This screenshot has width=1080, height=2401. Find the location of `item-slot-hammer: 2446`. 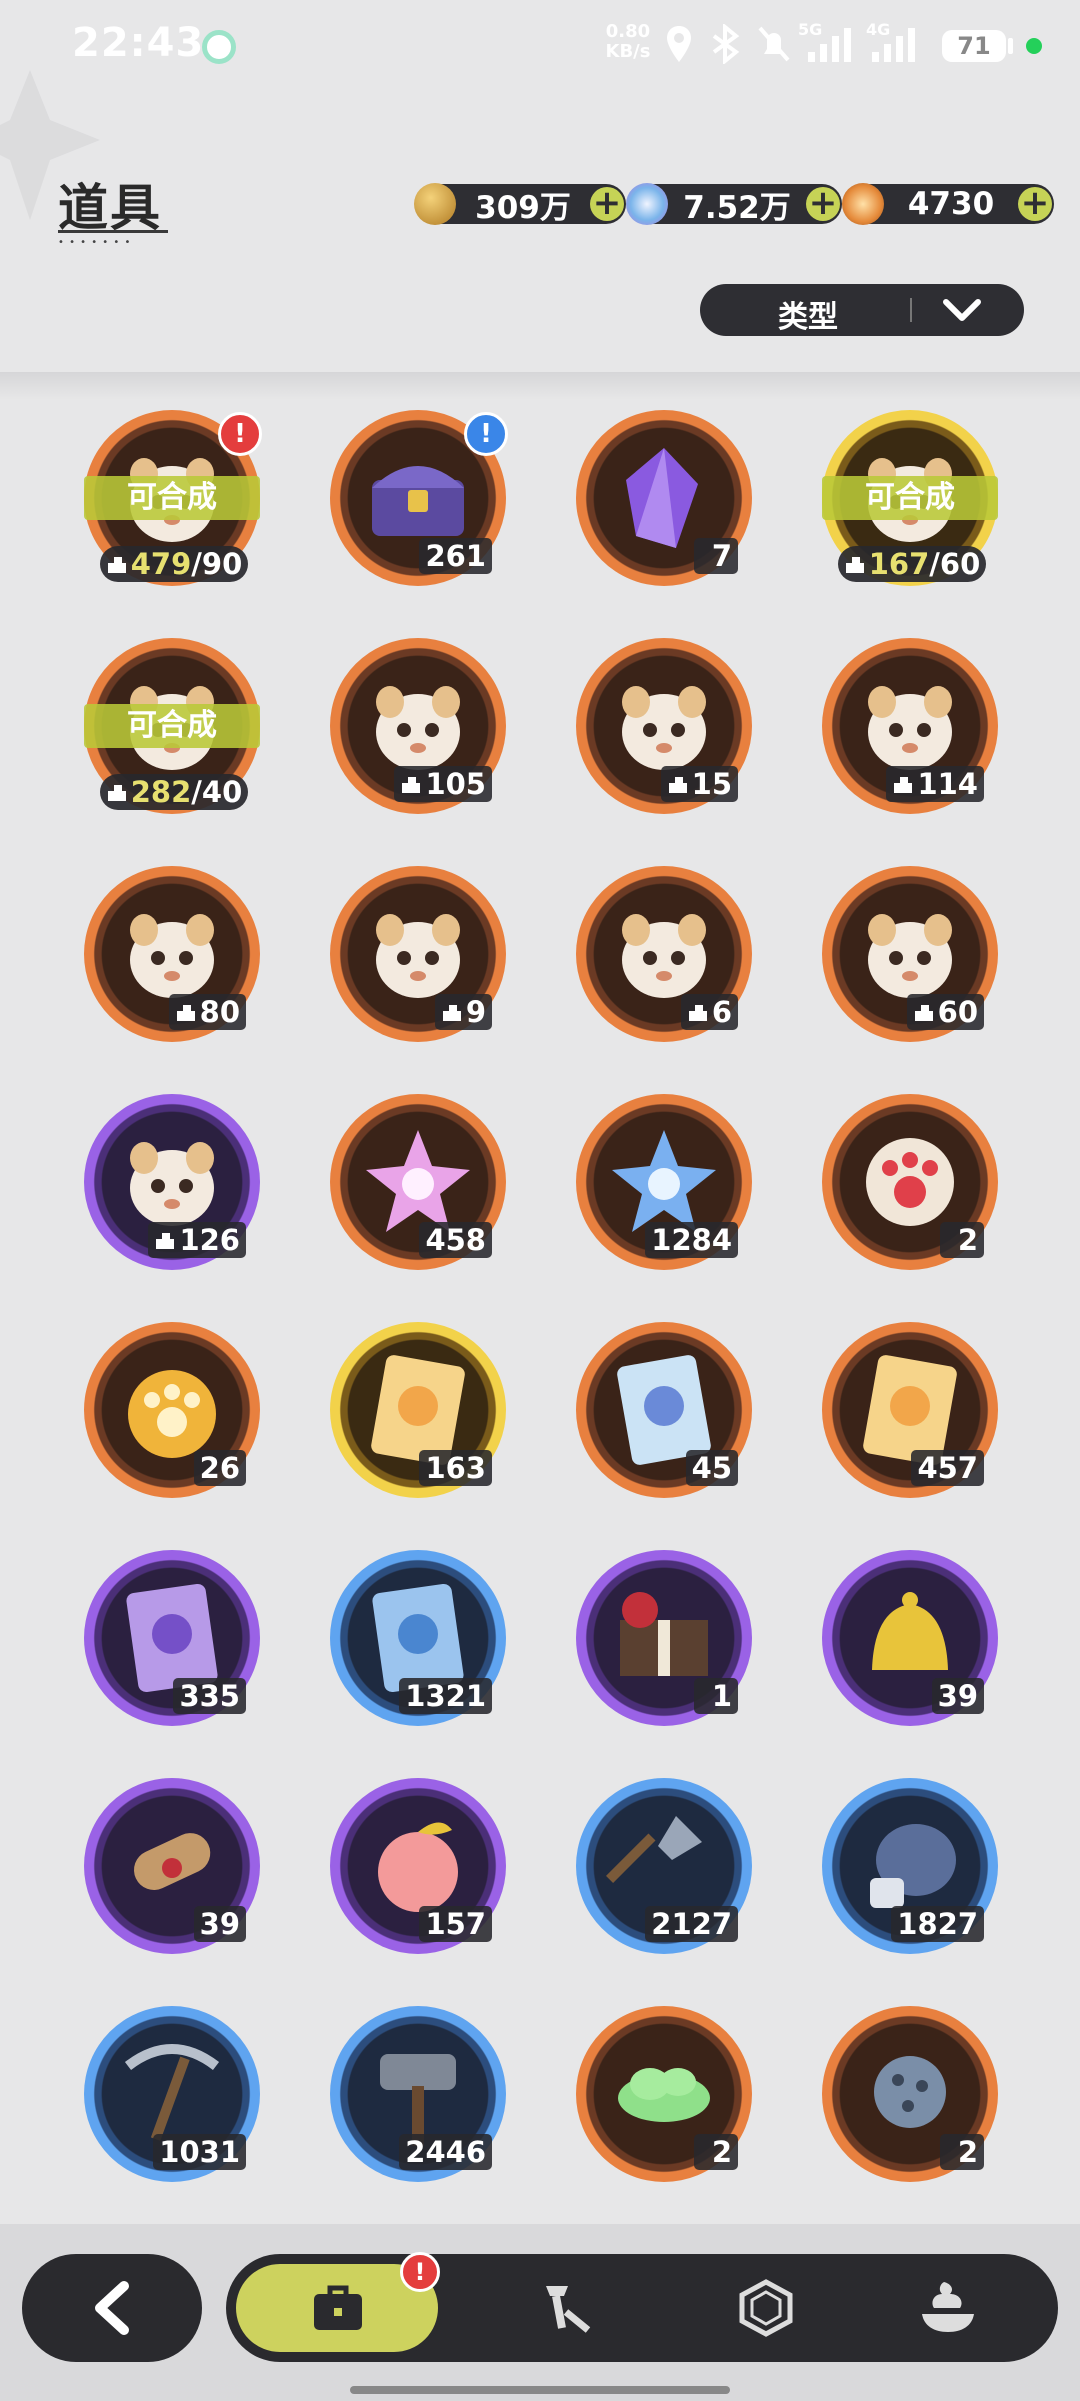

item-slot-hammer: 2446 is located at coordinates (418, 2094).